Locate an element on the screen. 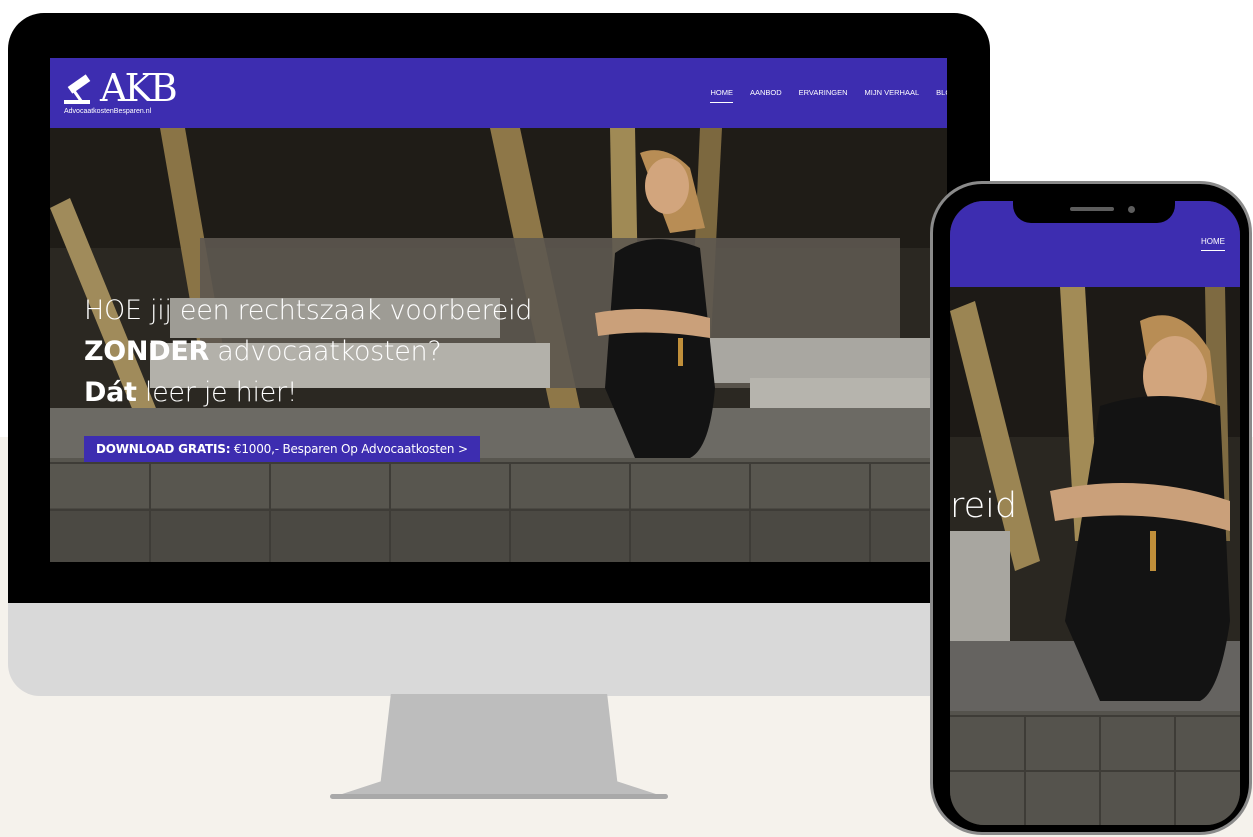 The image size is (1253, 837). phone-speaker is located at coordinates (1092, 209).